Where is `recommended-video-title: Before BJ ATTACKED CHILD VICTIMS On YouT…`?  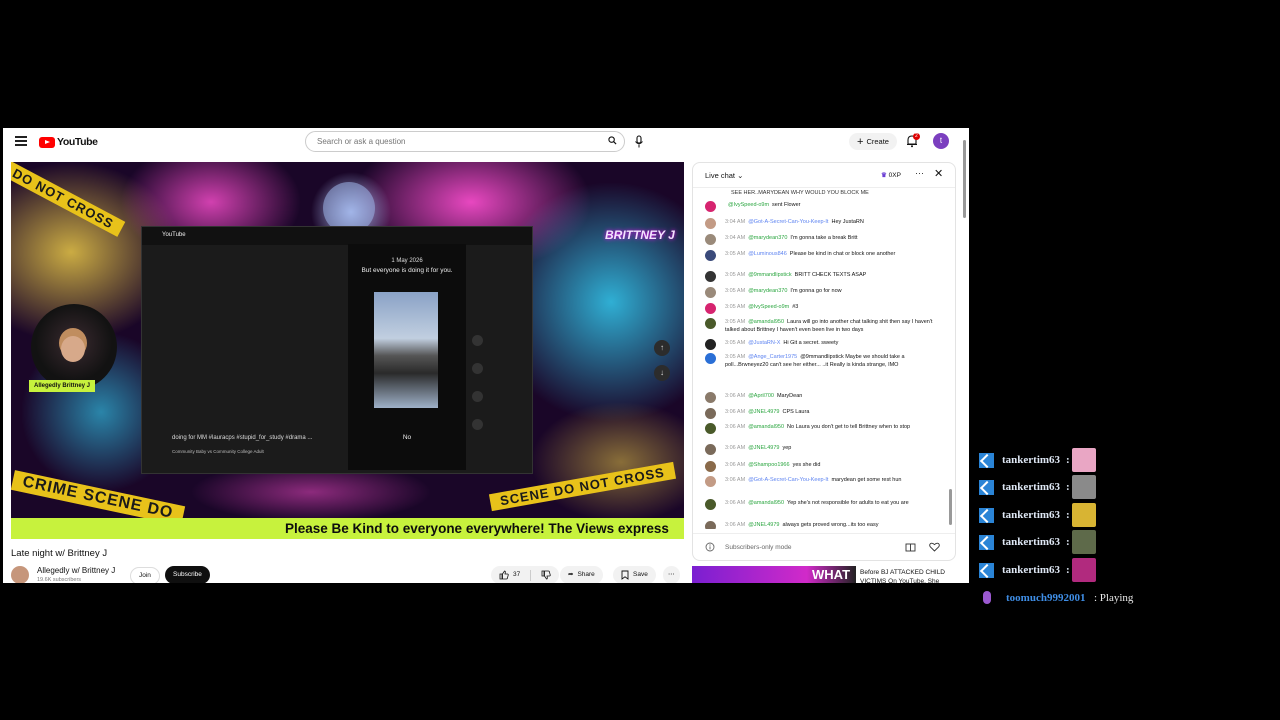 recommended-video-title: Before BJ ATTACKED CHILD VICTIMS On YouT… is located at coordinates (908, 575).